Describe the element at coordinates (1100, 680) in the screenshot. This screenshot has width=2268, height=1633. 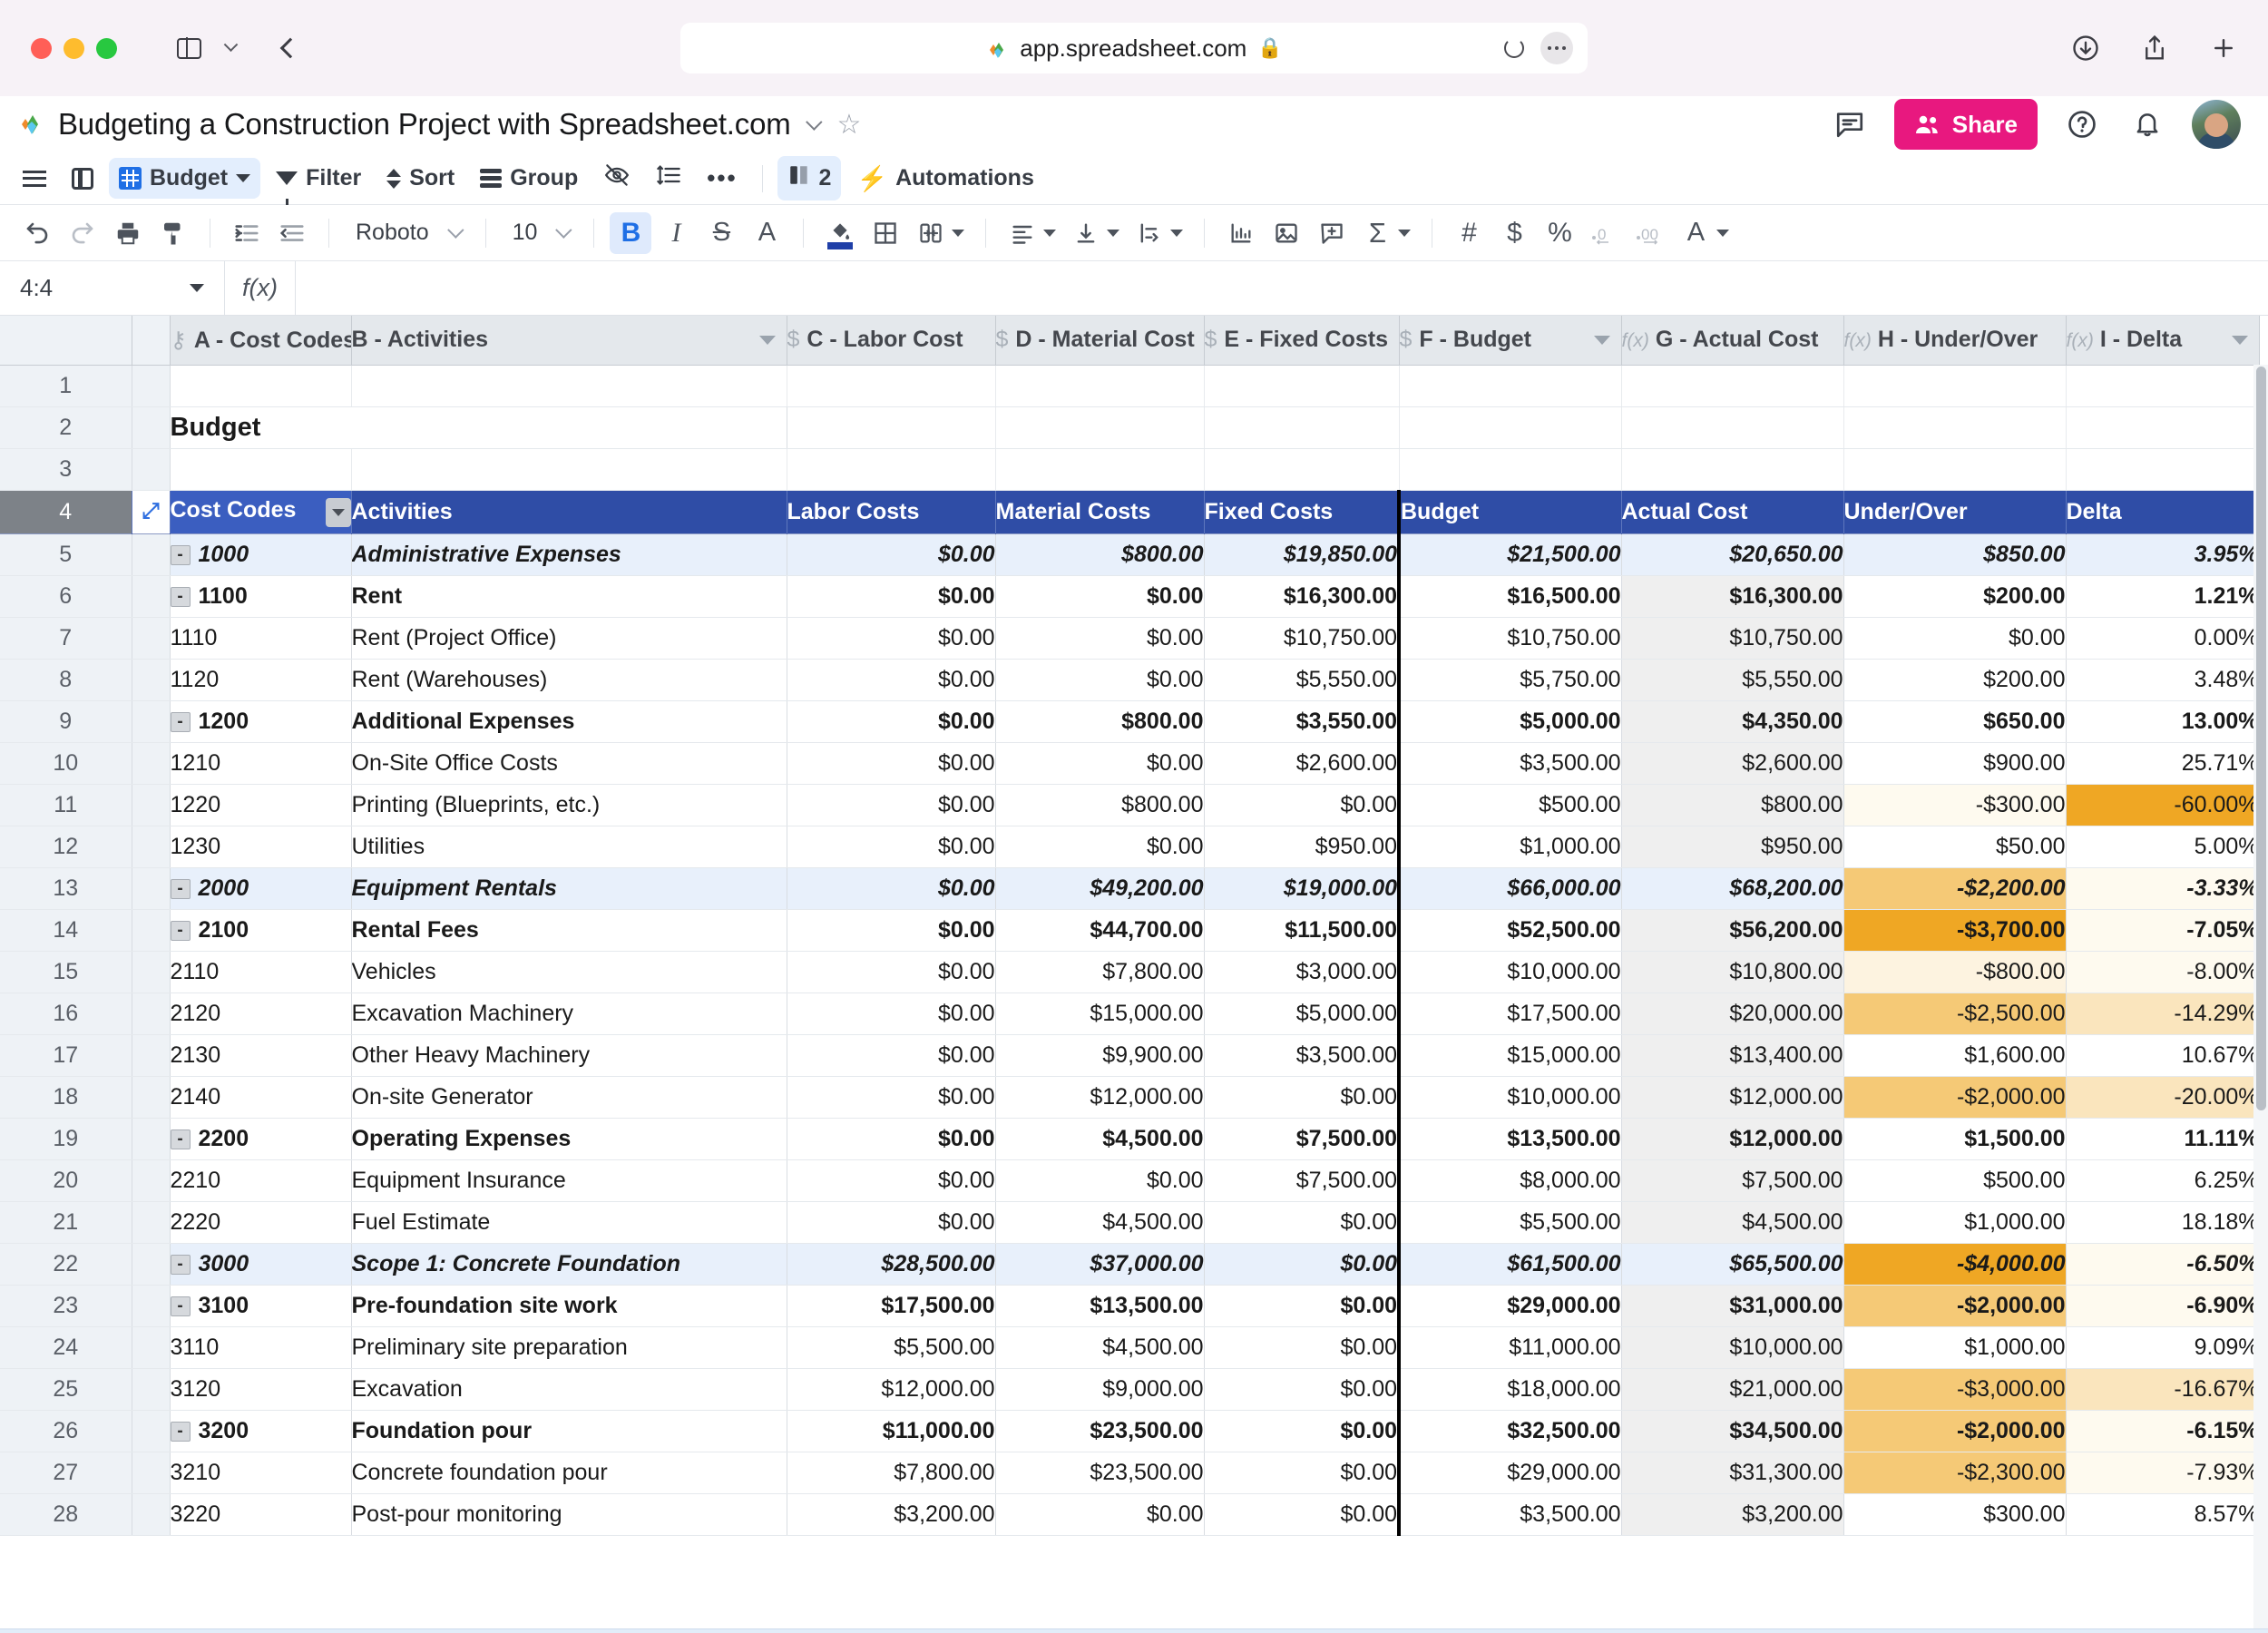
I see `cell-material-cost: $0.00` at that location.